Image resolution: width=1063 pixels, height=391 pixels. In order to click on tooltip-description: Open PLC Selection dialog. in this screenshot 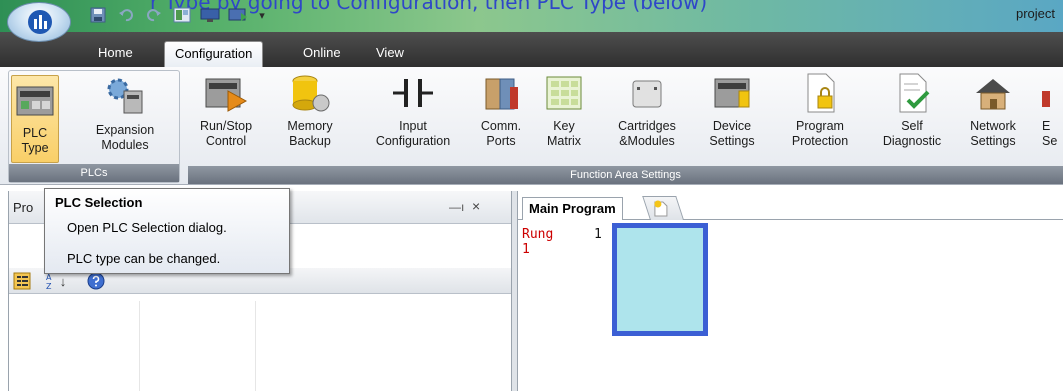, I will do `click(147, 227)`.